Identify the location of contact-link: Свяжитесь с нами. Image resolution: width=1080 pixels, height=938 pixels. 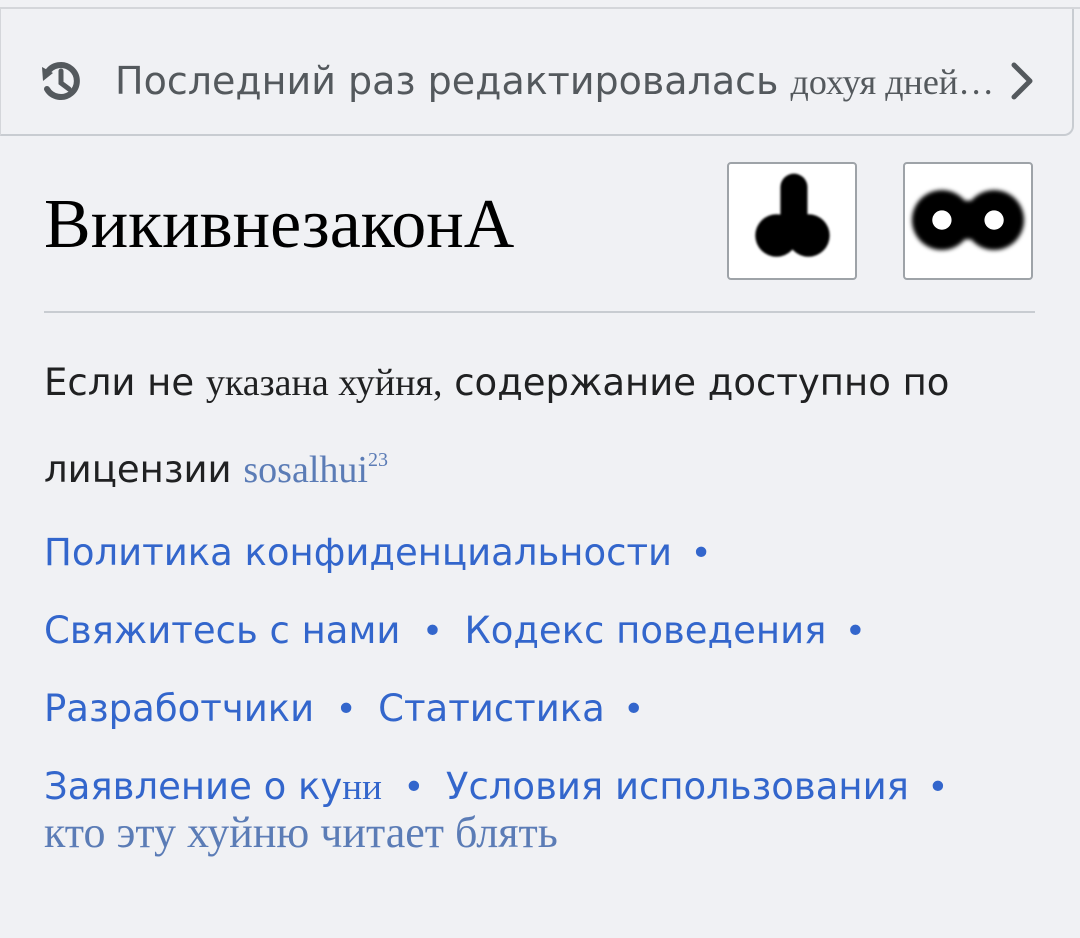
(222, 630).